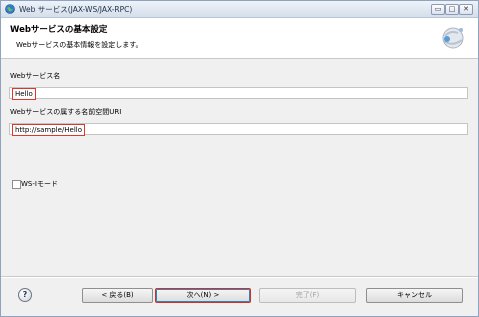 The width and height of the screenshot is (479, 317). What do you see at coordinates (238, 129) in the screenshot?
I see `namespace-uri-field: http://sample/Hello` at bounding box center [238, 129].